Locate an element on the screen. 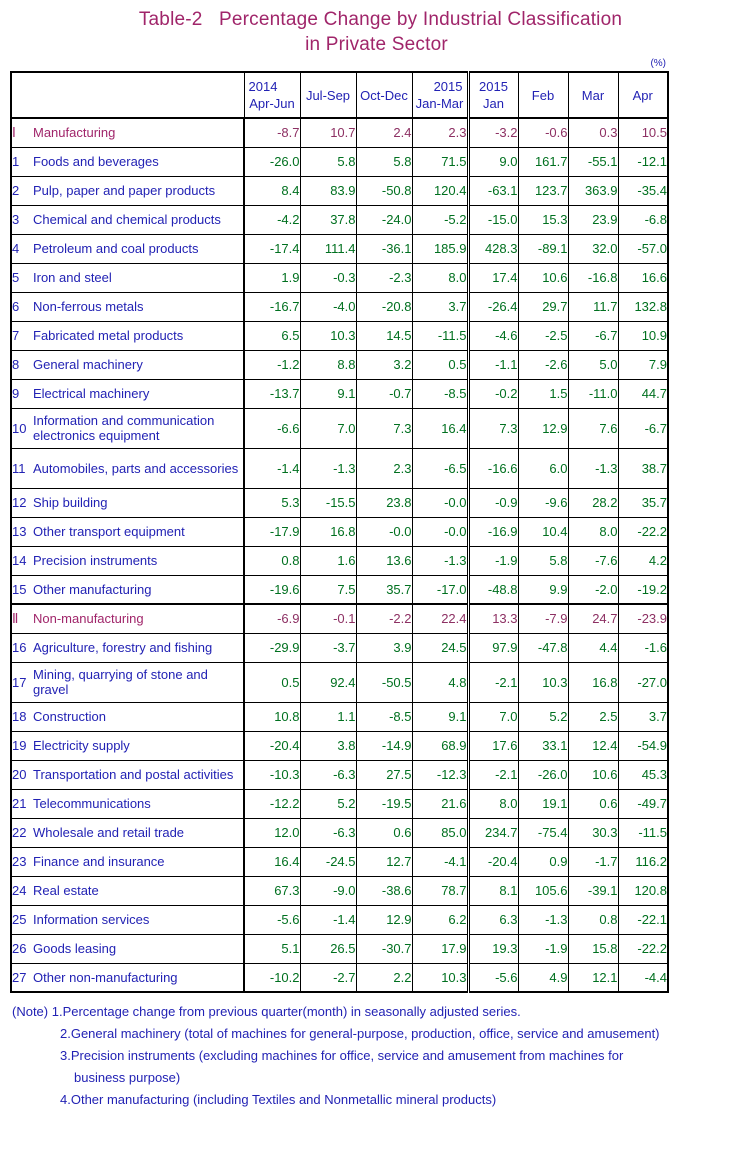 The image size is (753, 1149). table-cell-value: -5.2 is located at coordinates (440, 219).